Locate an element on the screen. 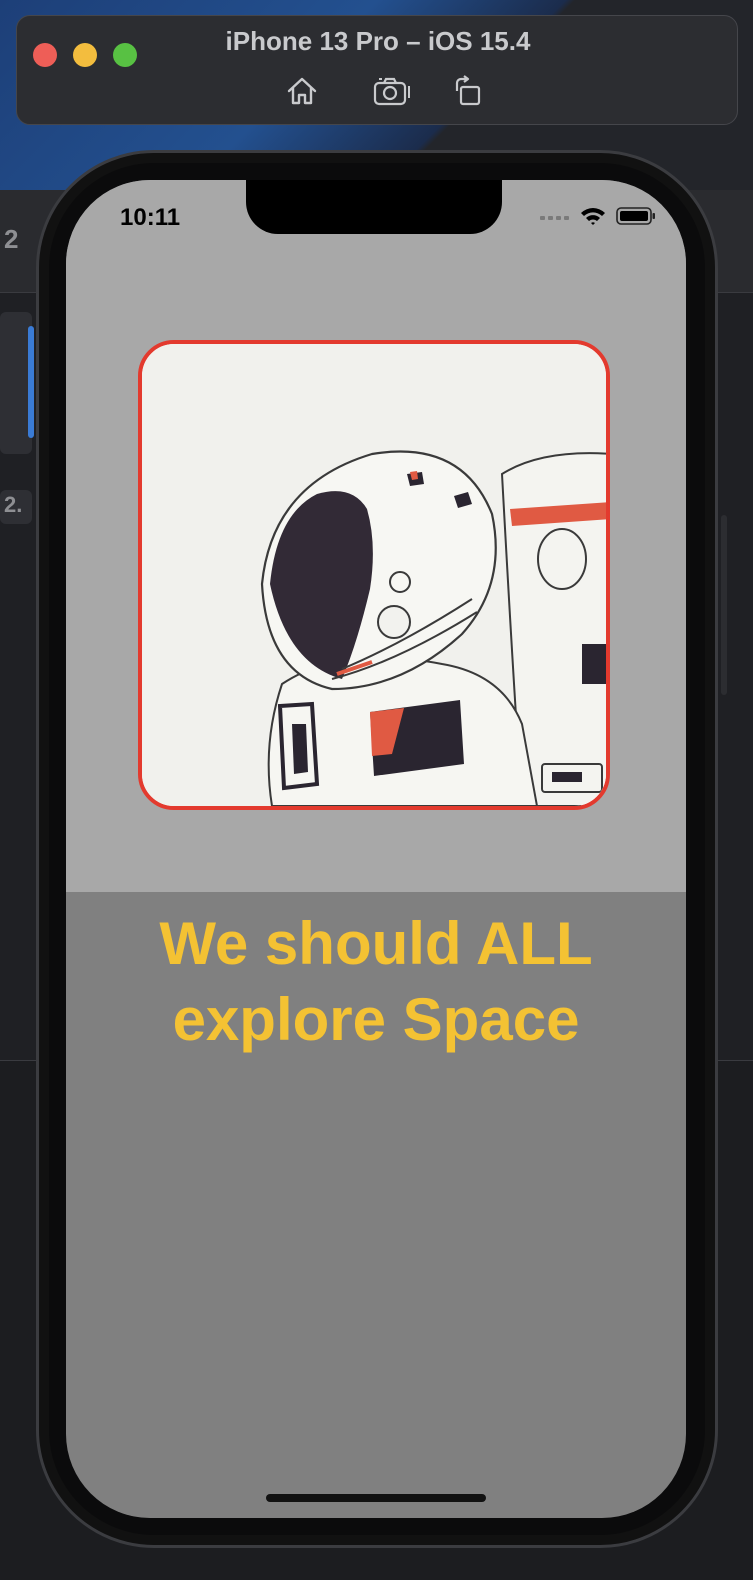  simulator-titlebar: iPhone 13 Pro – iOS 15.4 is located at coordinates (377, 70).